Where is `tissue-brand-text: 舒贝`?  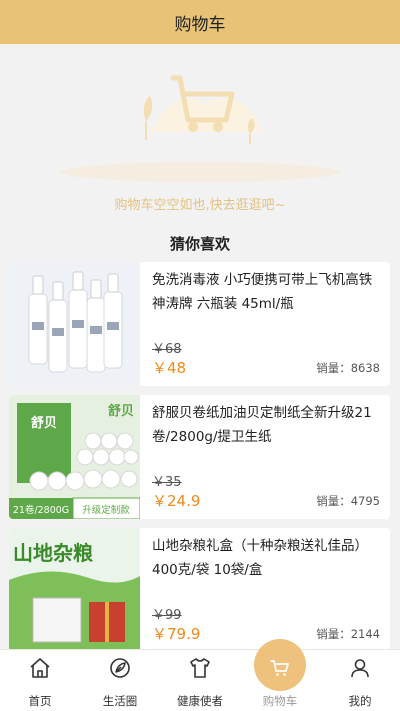
tissue-brand-text: 舒贝 is located at coordinates (44, 423).